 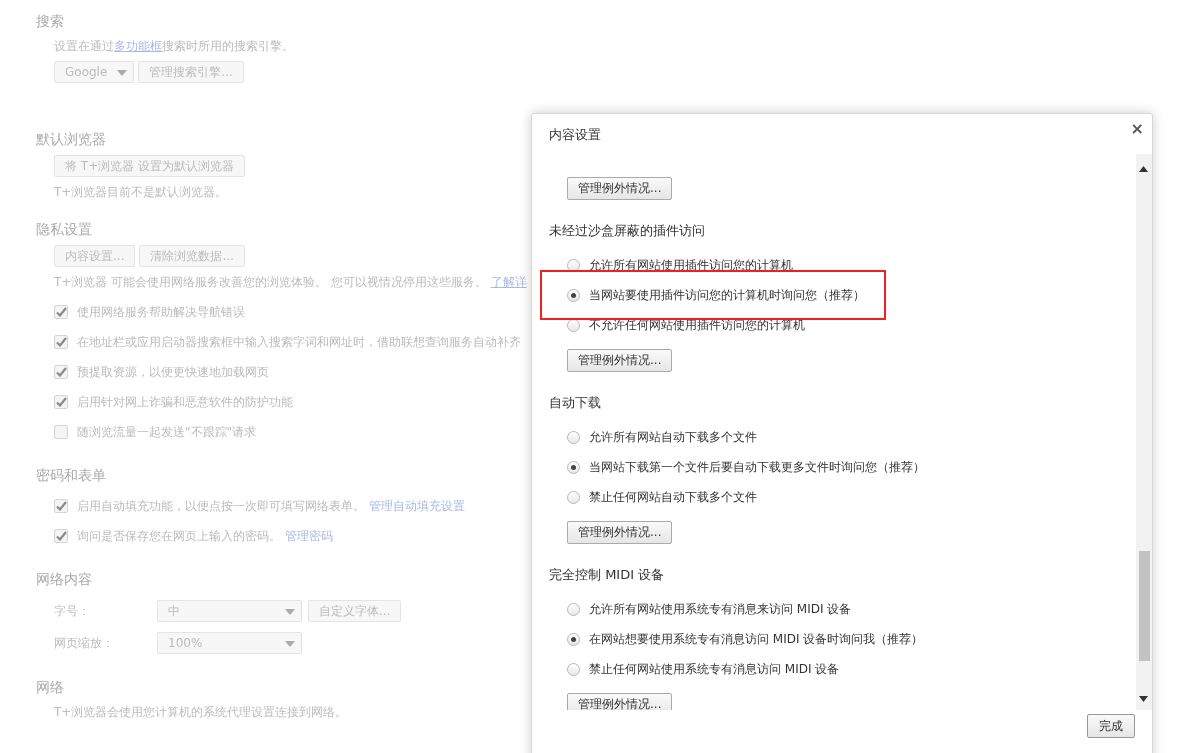 What do you see at coordinates (71, 475) in the screenshot?
I see `section-heading: 密码和表单` at bounding box center [71, 475].